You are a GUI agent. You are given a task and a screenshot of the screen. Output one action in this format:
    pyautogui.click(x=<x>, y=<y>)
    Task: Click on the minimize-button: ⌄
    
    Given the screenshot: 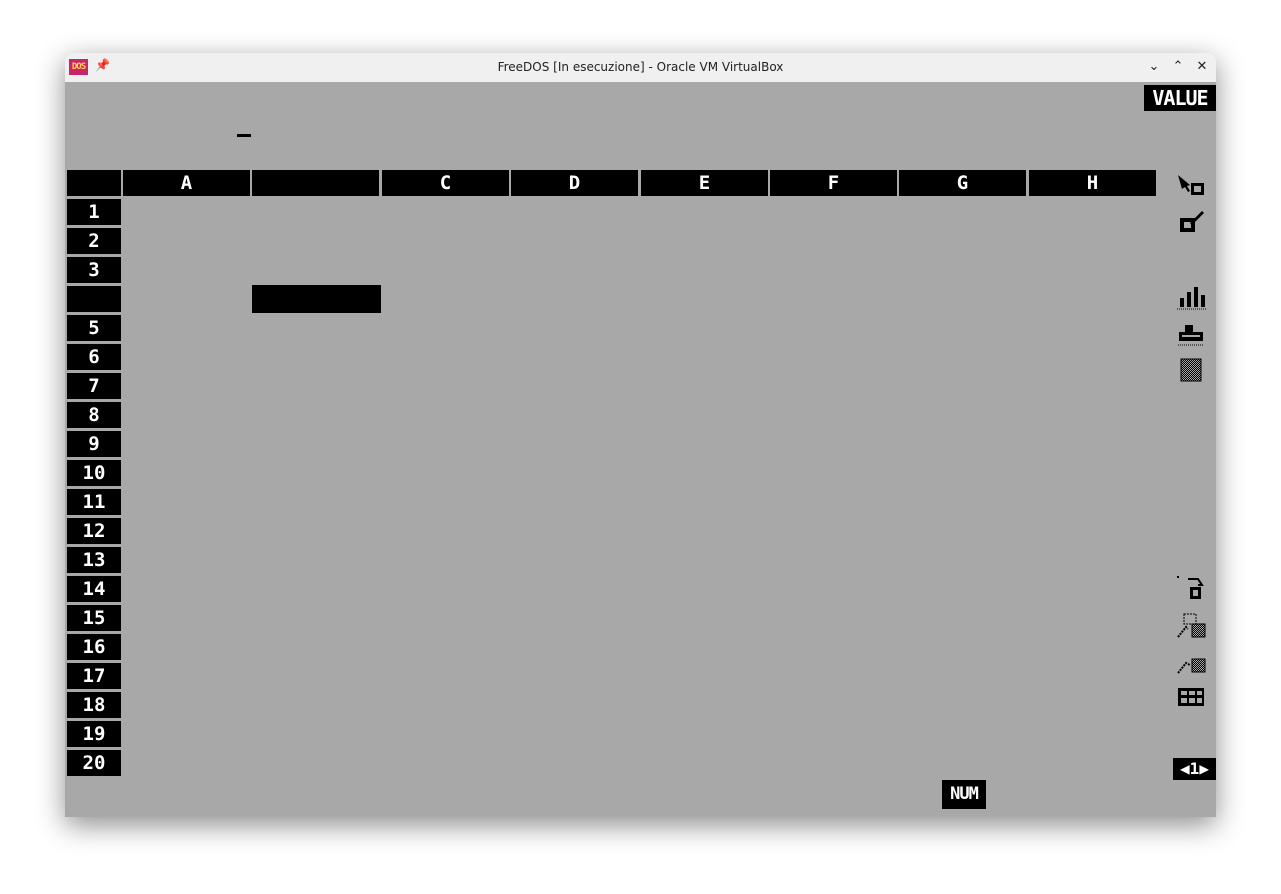 What is the action you would take?
    pyautogui.click(x=1154, y=67)
    